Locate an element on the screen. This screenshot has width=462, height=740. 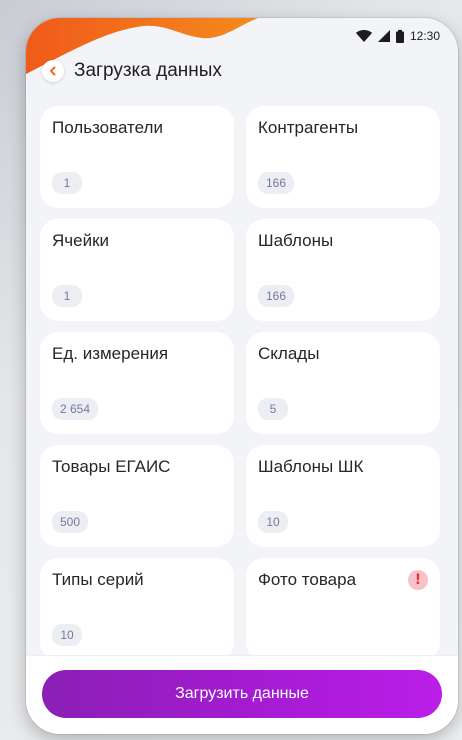
count-badge: 5 is located at coordinates (273, 409).